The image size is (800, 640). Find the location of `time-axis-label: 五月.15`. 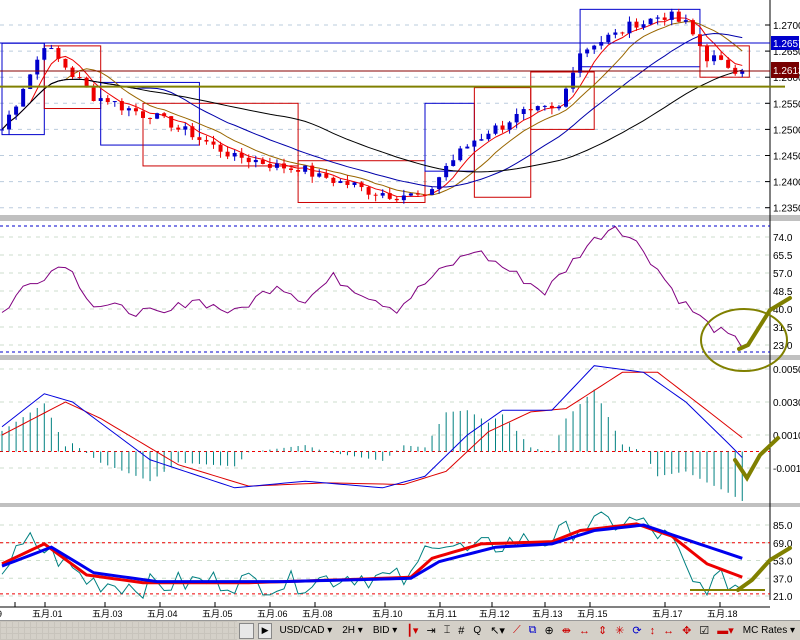

time-axis-label: 五月.15 is located at coordinates (592, 614).